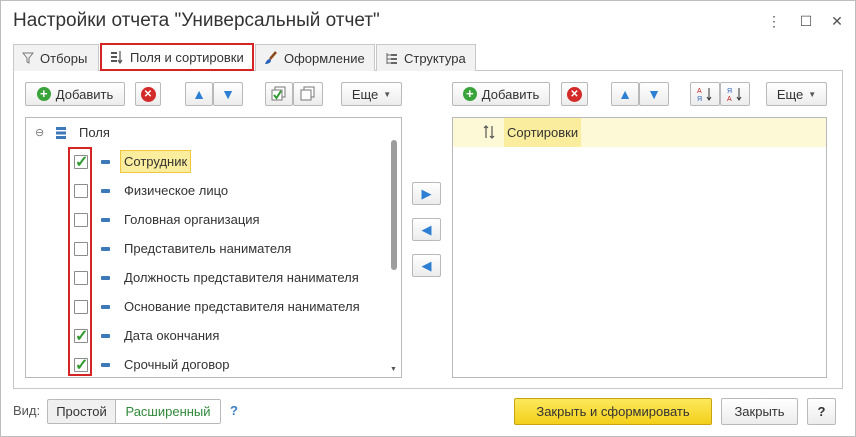 This screenshot has height=437, width=856. Describe the element at coordinates (172, 335) in the screenshot. I see `field-label: Дата окончания` at that location.